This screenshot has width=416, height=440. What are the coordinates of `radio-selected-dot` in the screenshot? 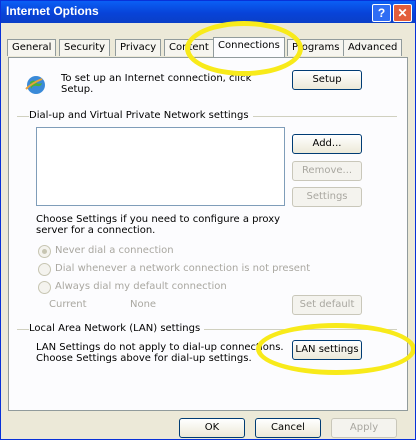 It's located at (44, 251).